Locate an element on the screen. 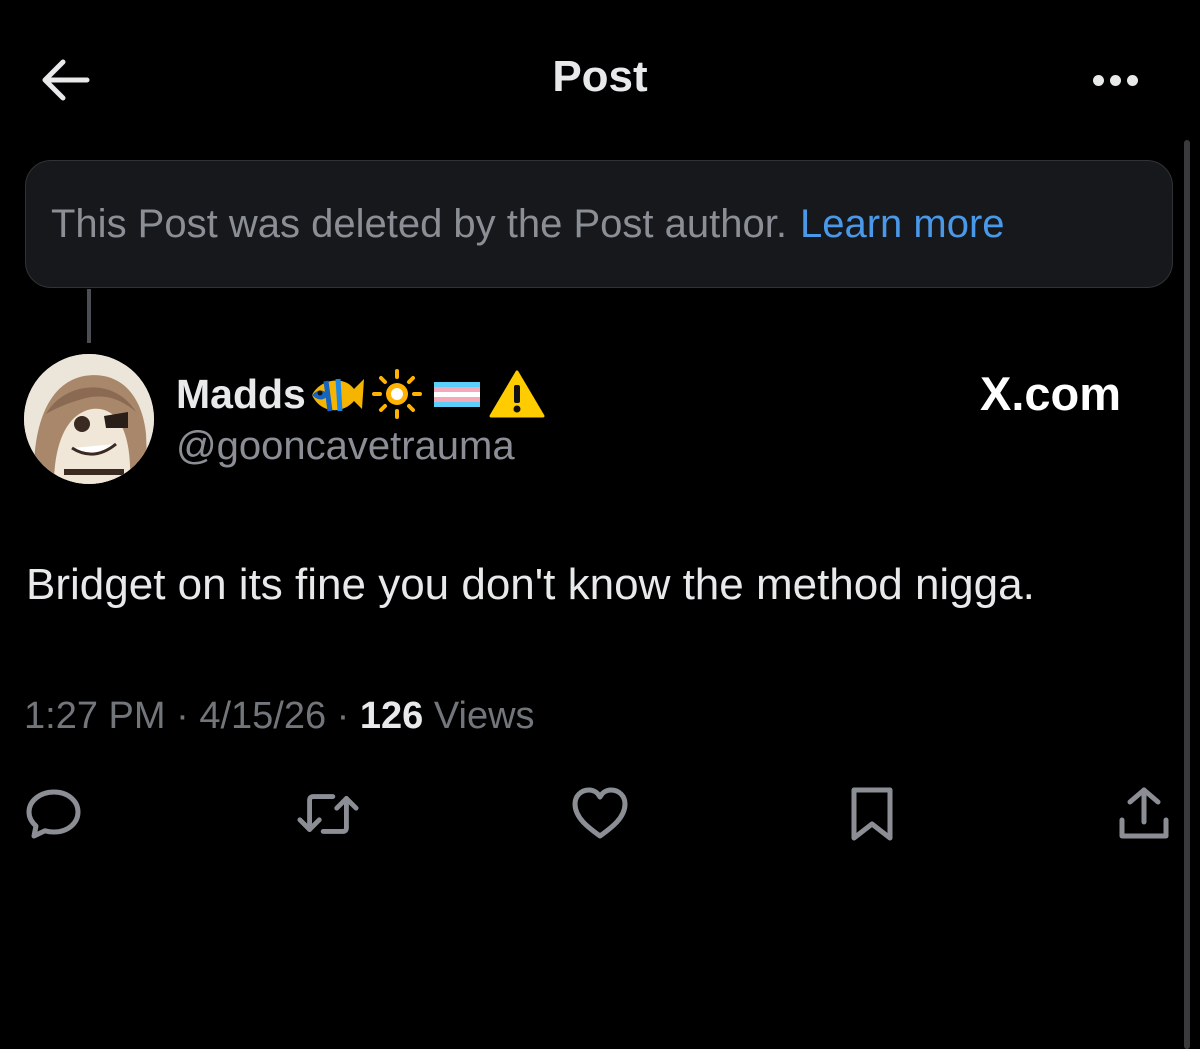 The width and height of the screenshot is (1200, 1049). display-name: Madds is located at coordinates (241, 394).